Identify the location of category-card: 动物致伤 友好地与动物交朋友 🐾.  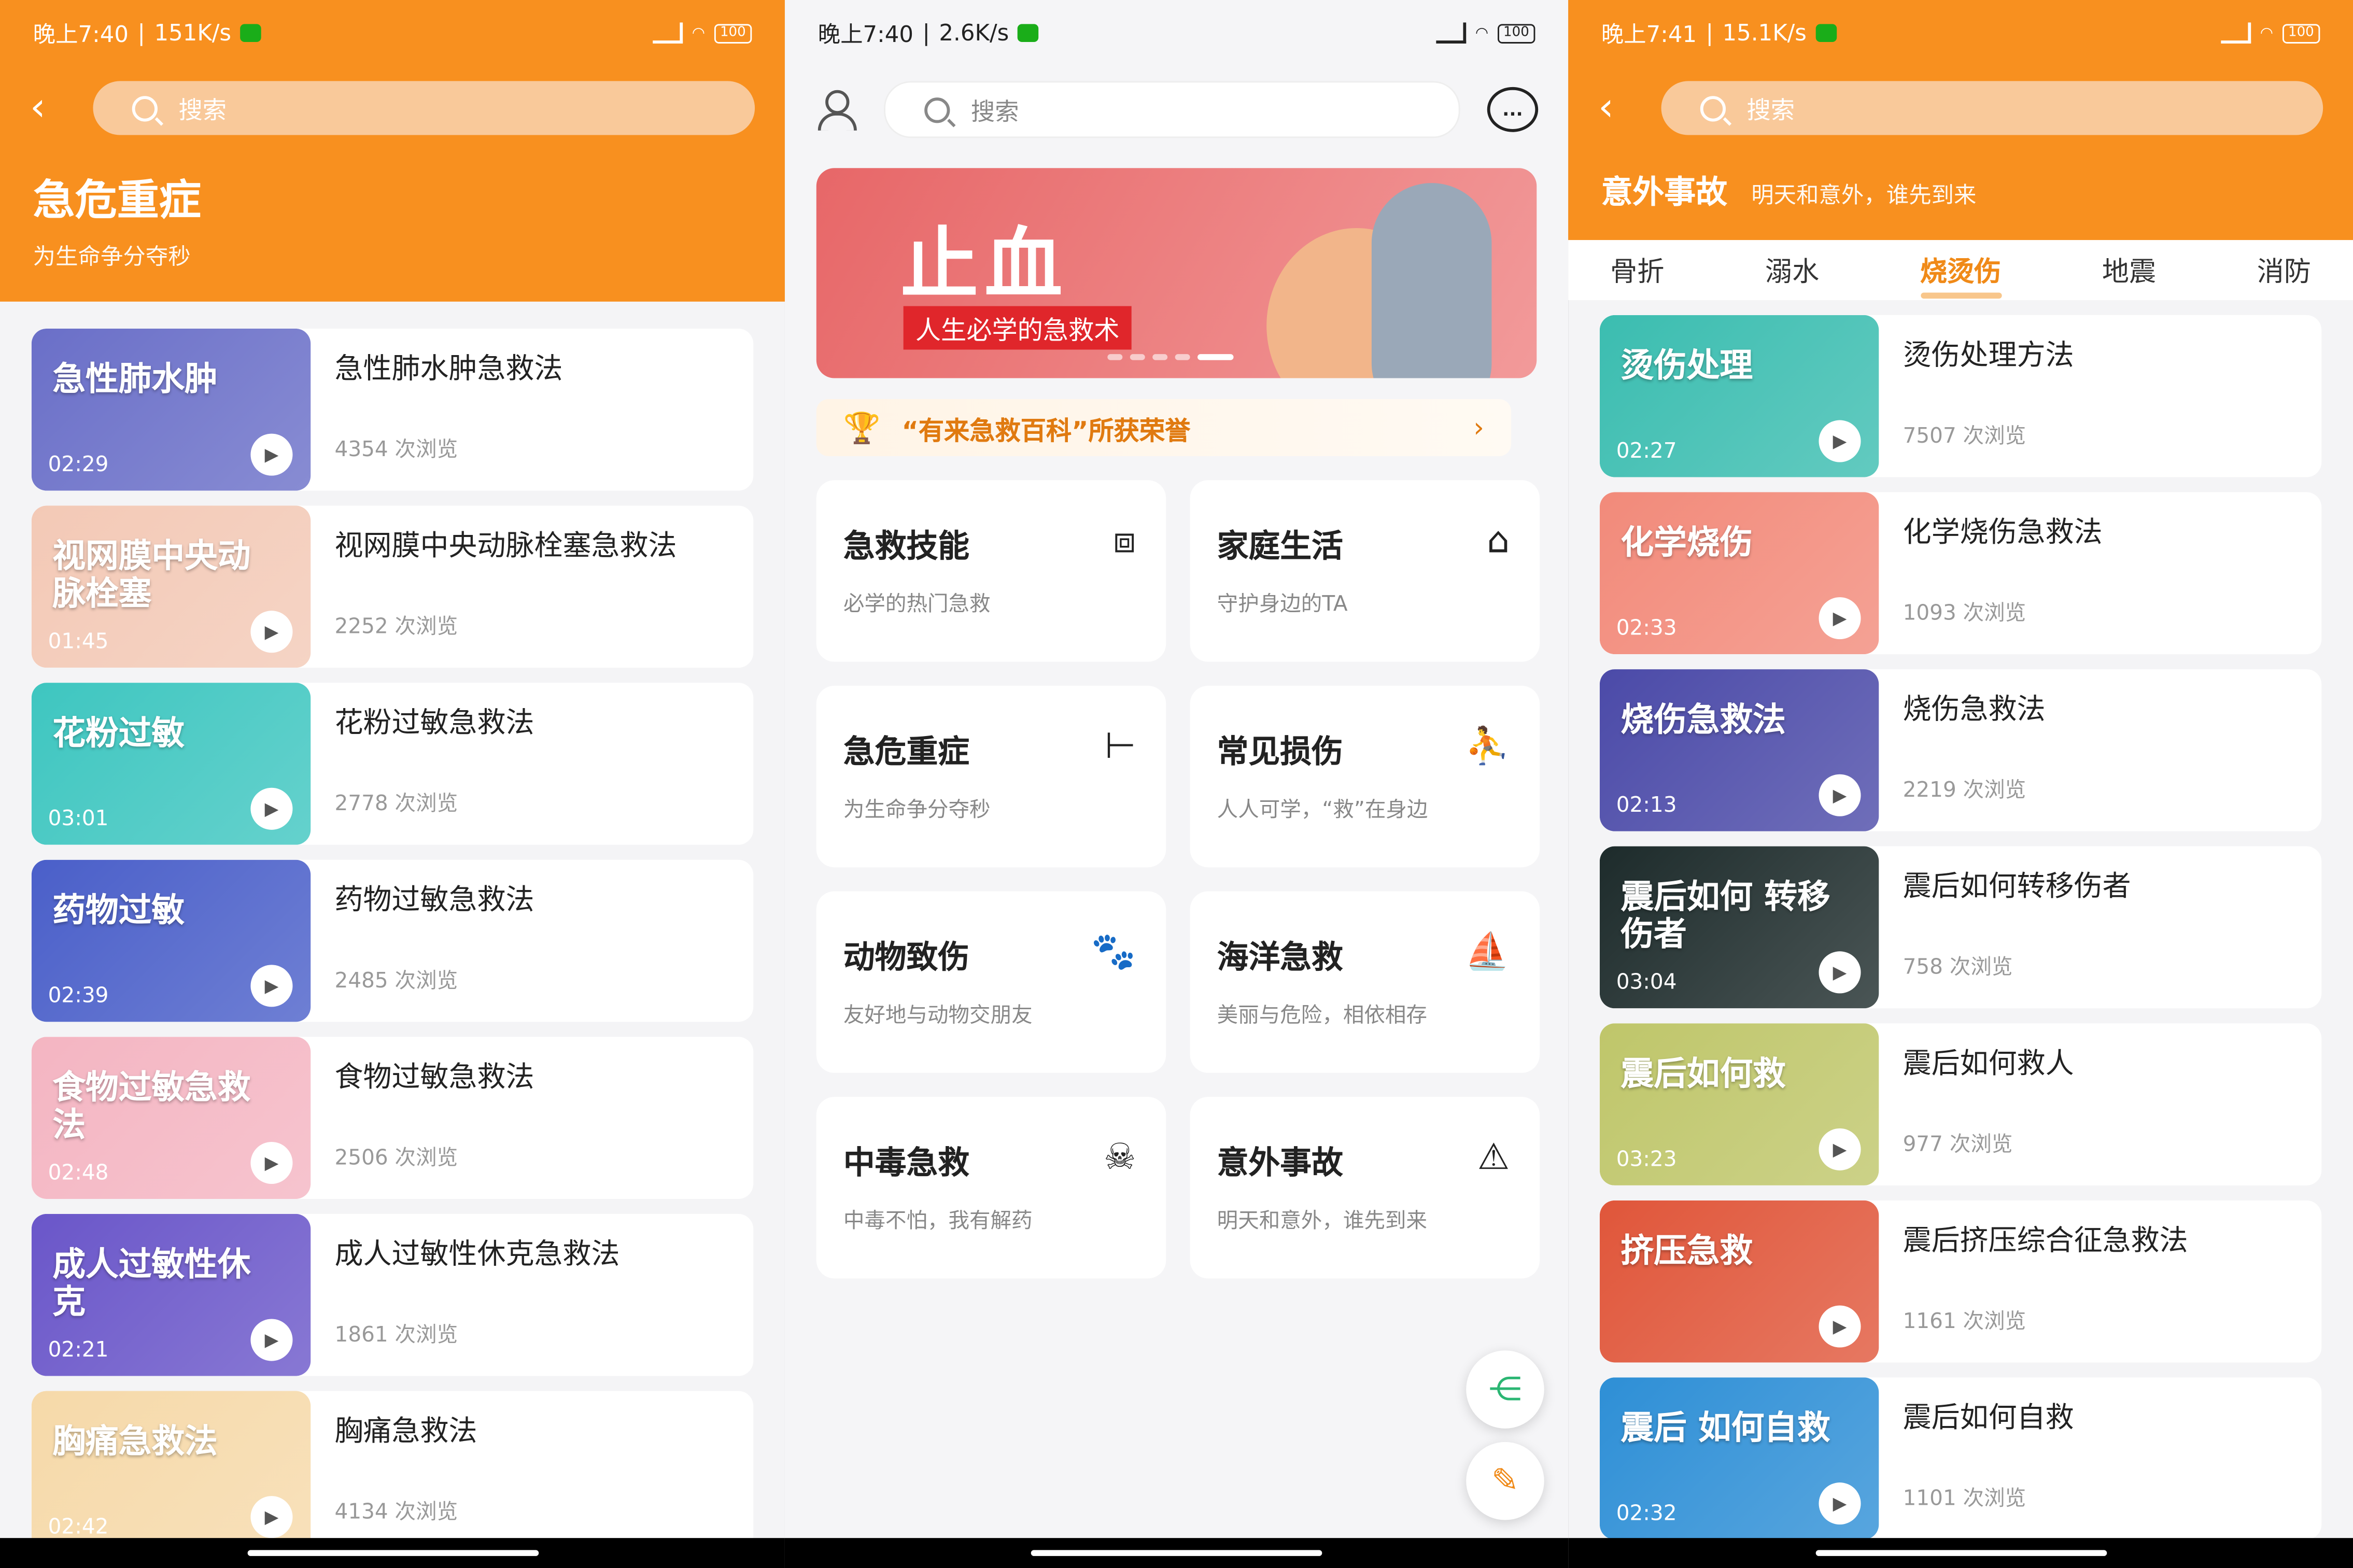
(991, 982).